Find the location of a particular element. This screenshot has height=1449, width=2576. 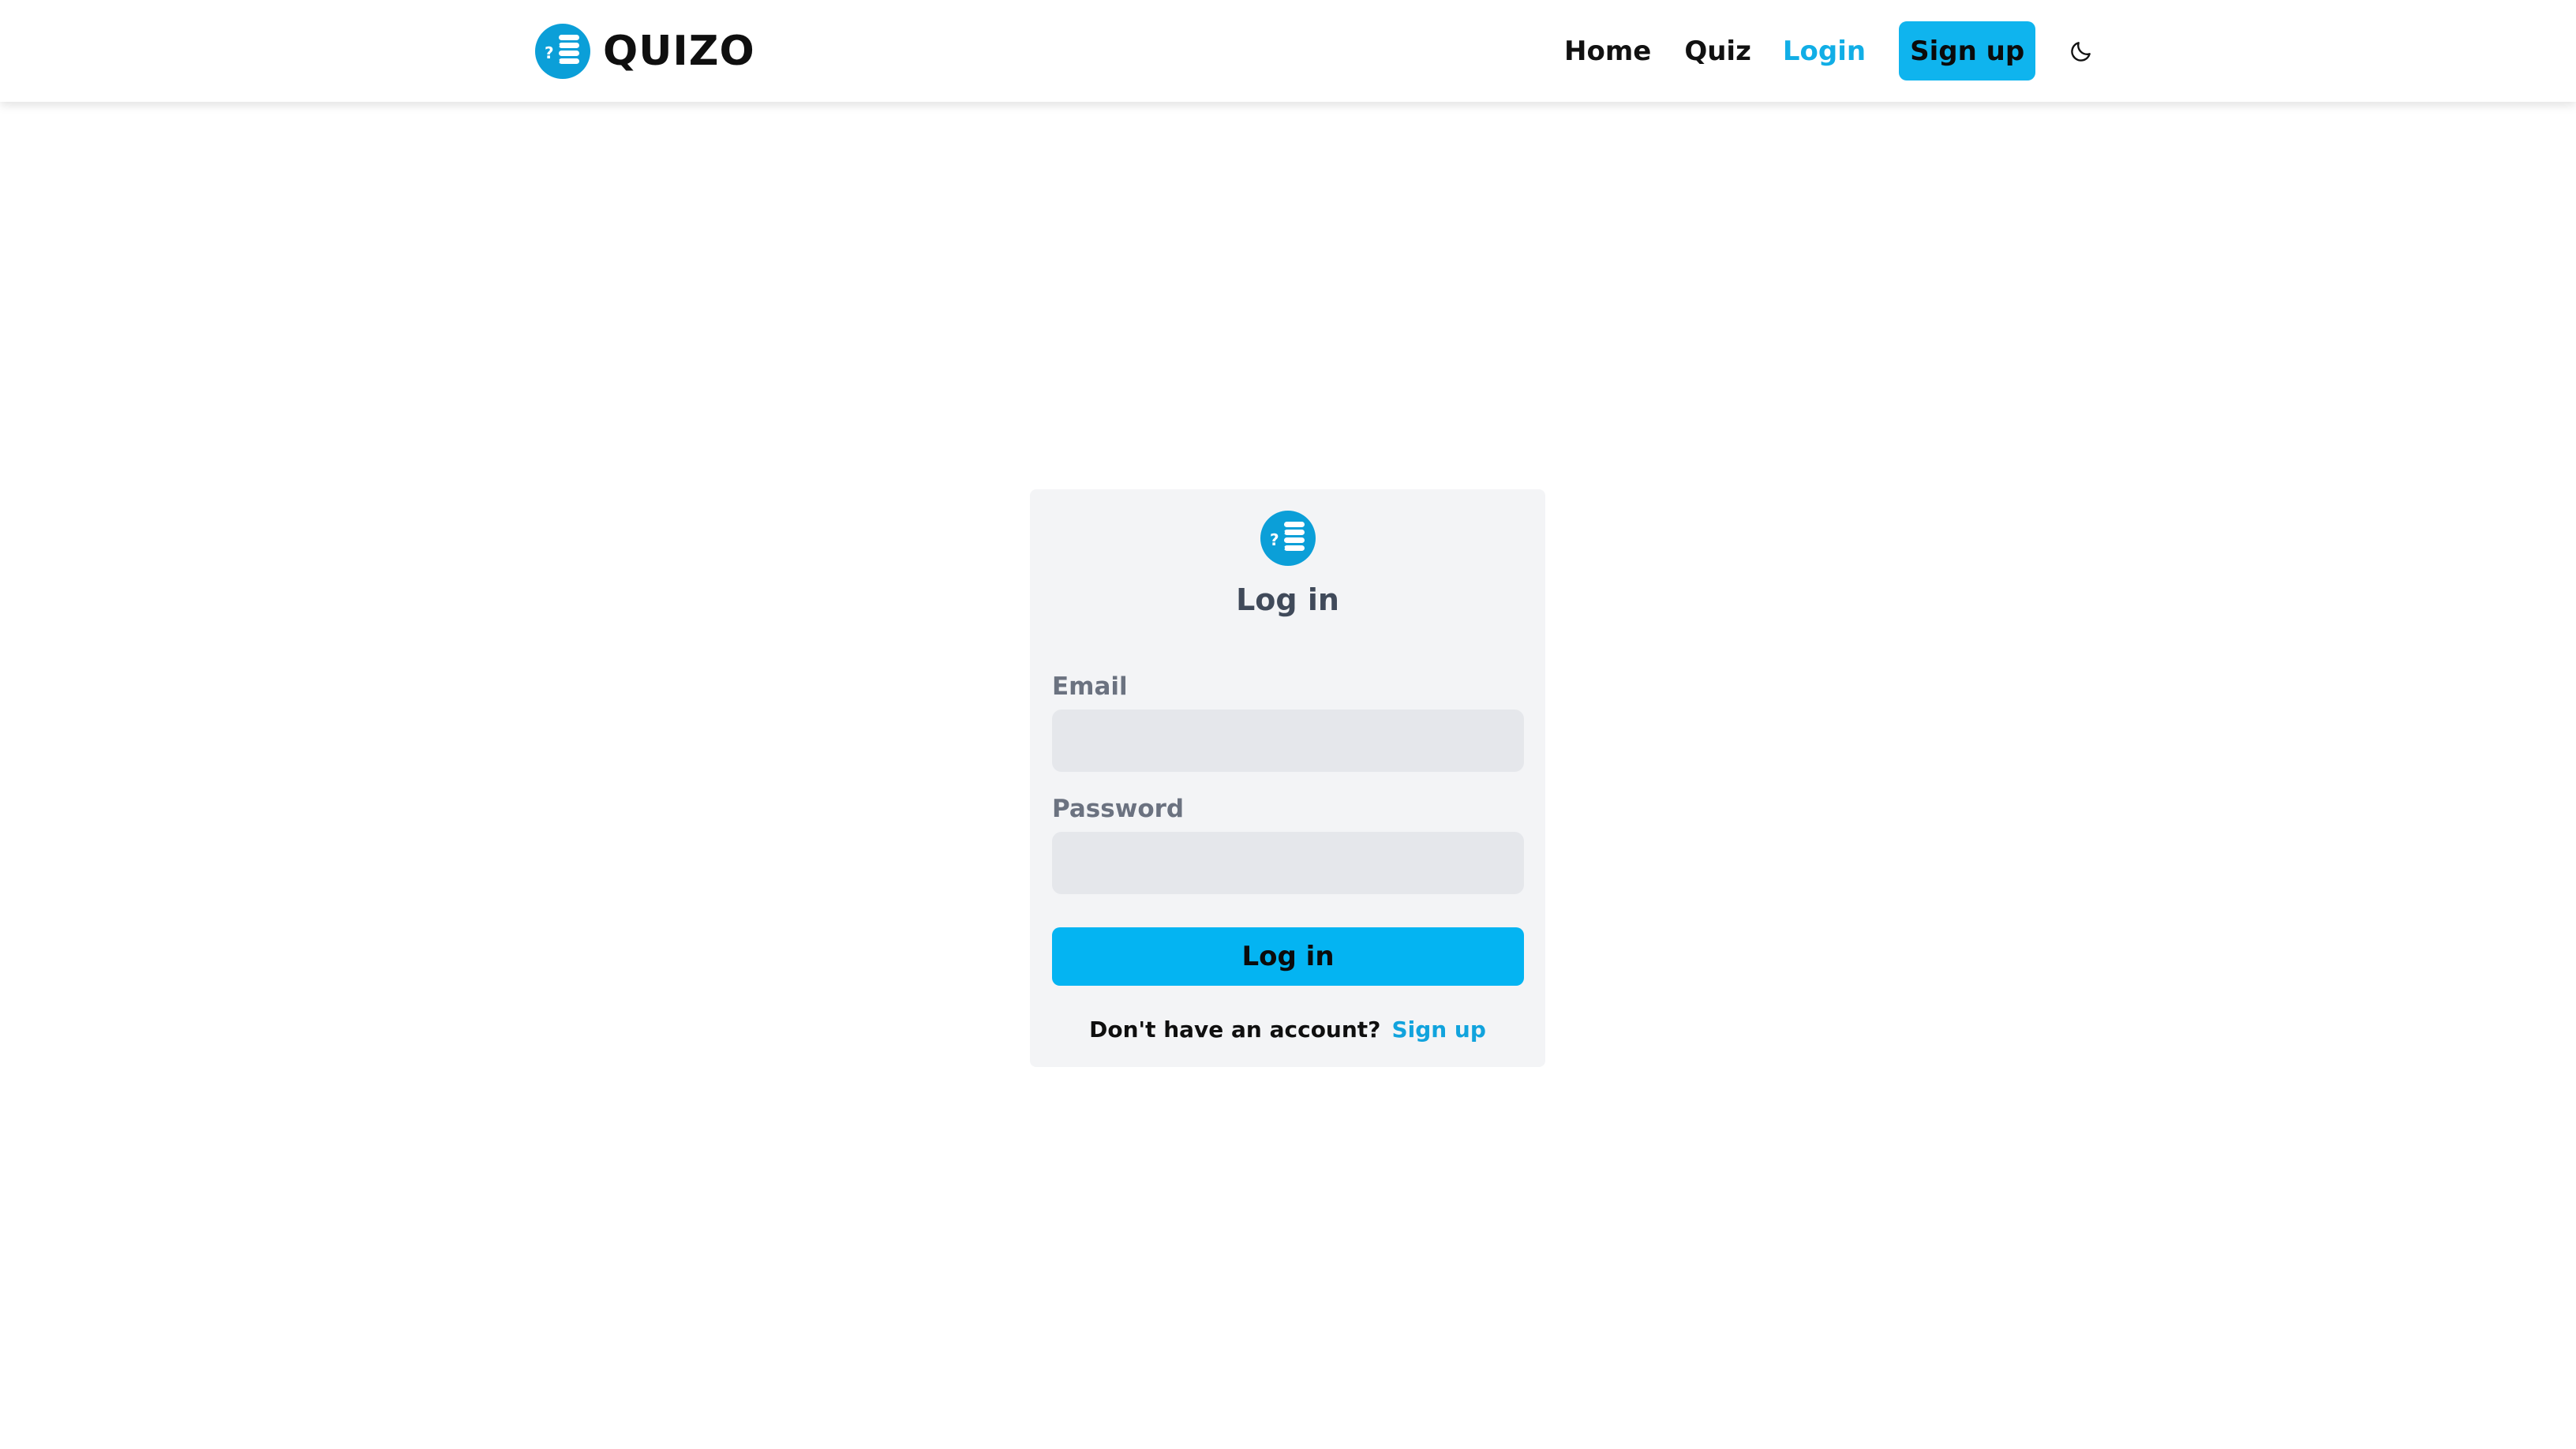

login-submit-button: Log in is located at coordinates (1288, 956).